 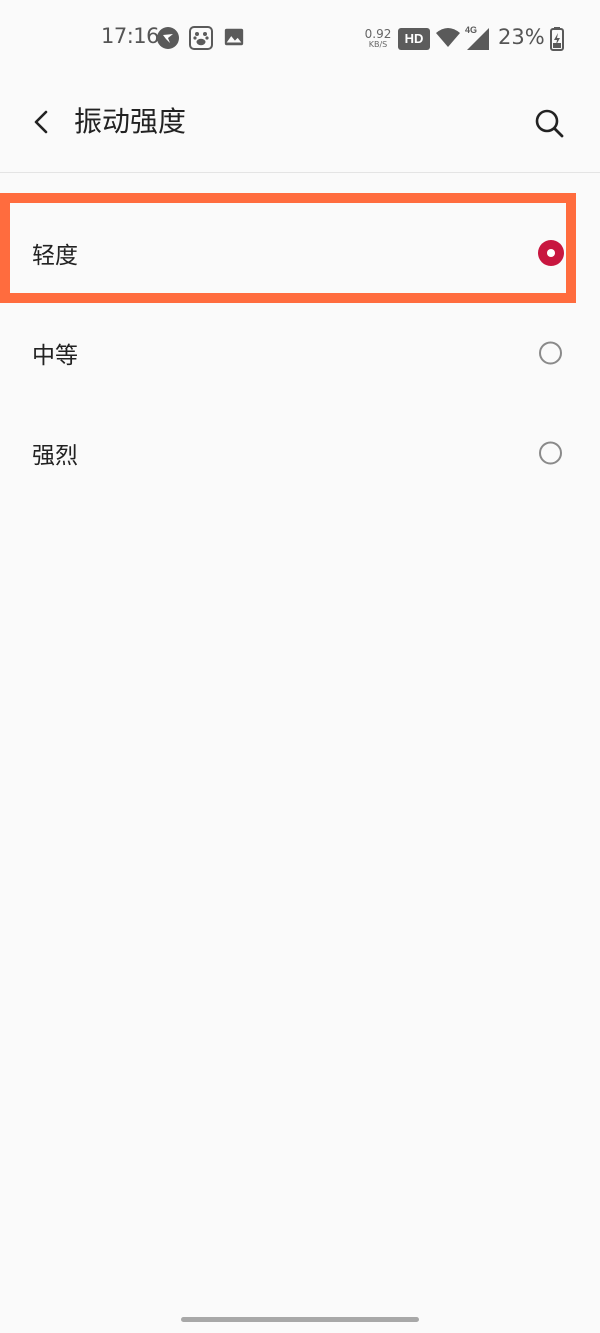 I want to click on chevron-left-icon, so click(x=41, y=122).